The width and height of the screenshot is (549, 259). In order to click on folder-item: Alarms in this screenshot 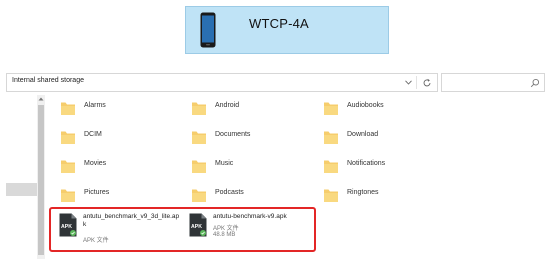, I will do `click(124, 111)`.